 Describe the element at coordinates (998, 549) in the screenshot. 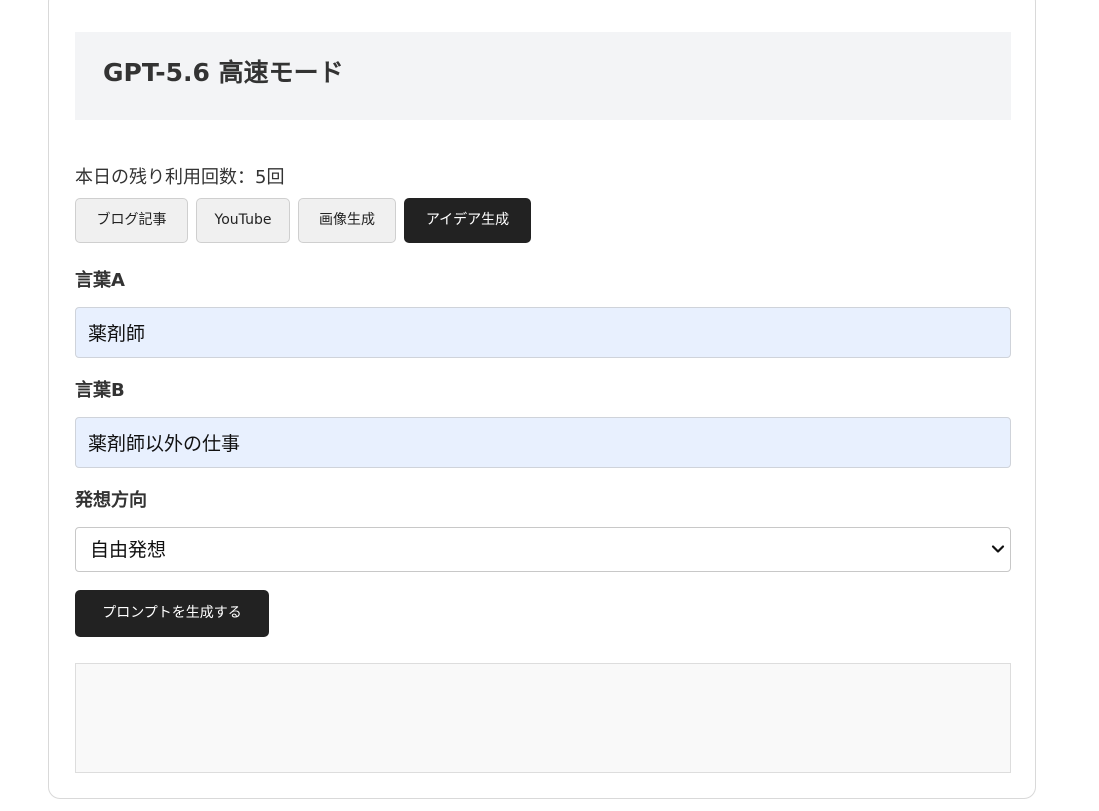

I see `chevron-down-icon` at that location.